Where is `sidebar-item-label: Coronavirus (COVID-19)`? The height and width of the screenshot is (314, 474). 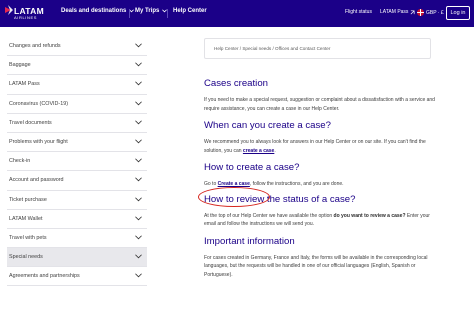 sidebar-item-label: Coronavirus (COVID-19) is located at coordinates (39, 103).